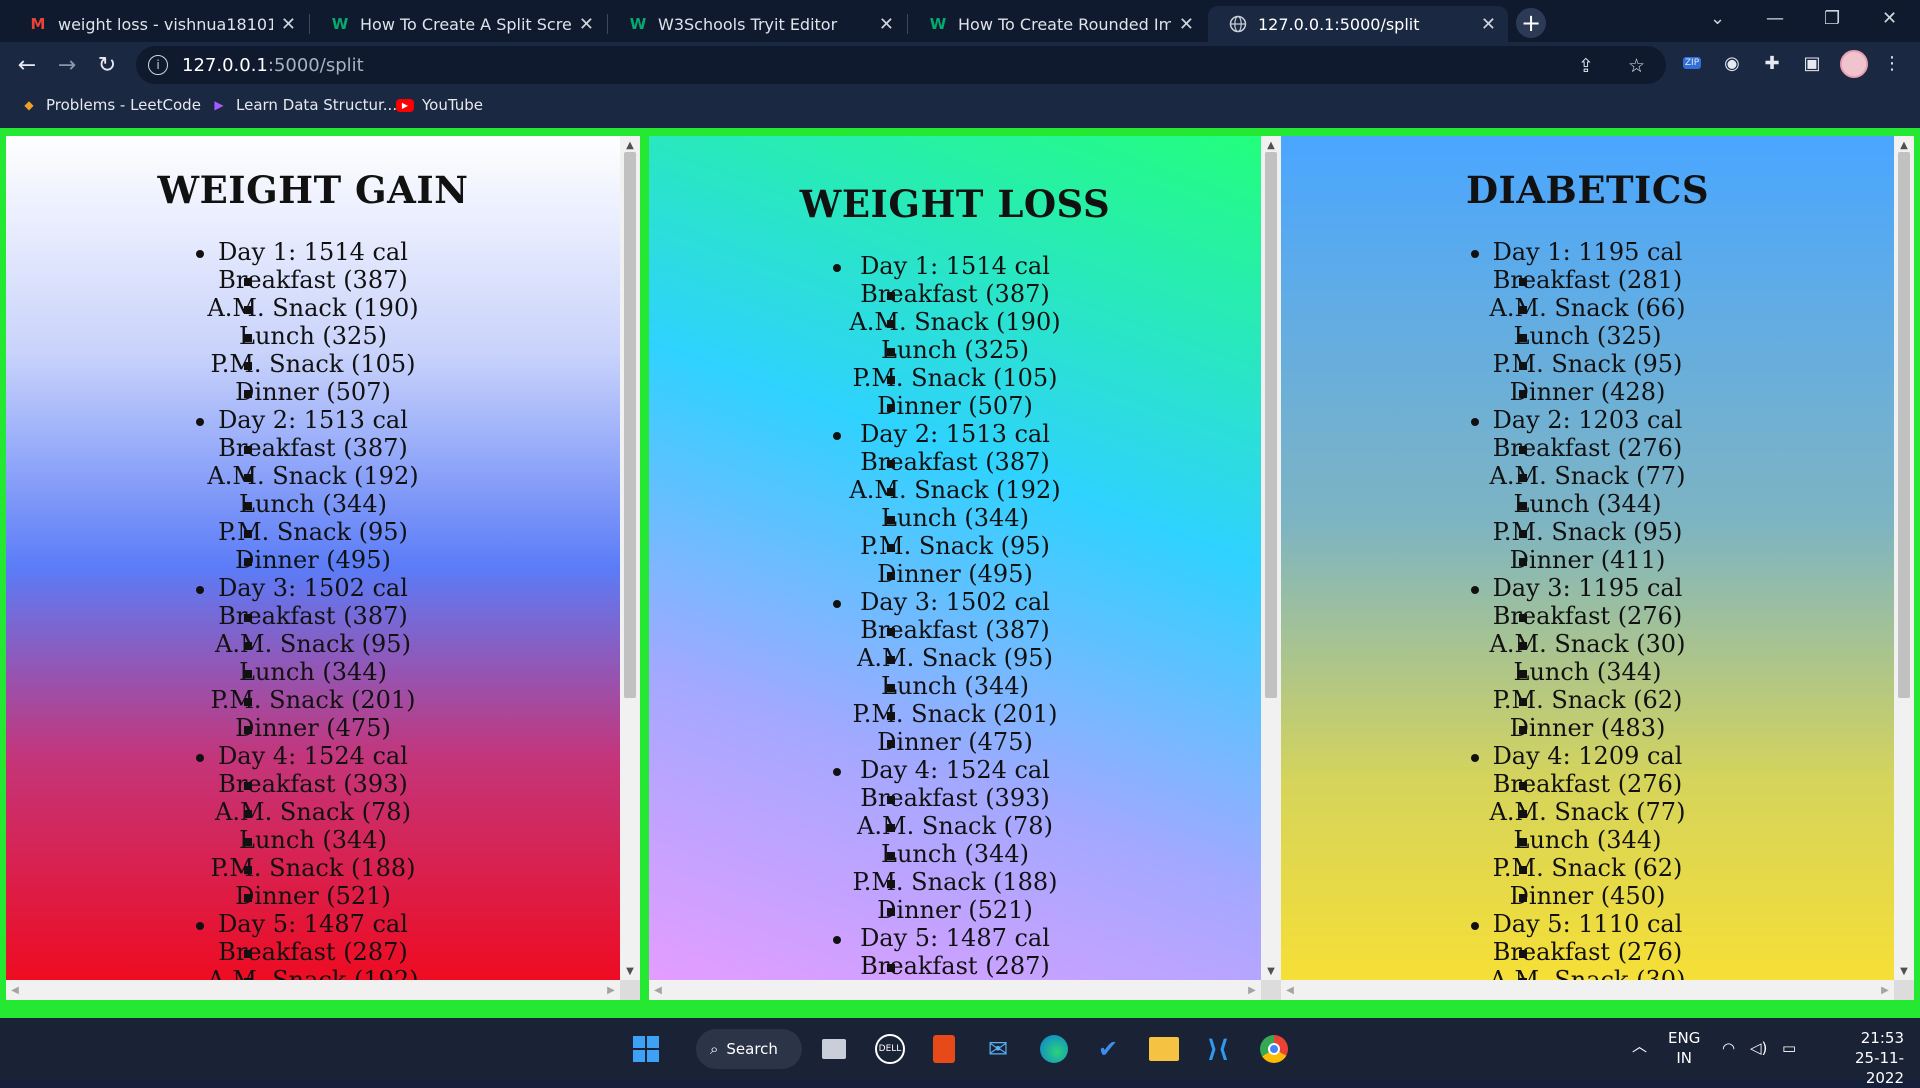 The image size is (1920, 1088). I want to click on battery-icon: ▭, so click(1789, 1048).